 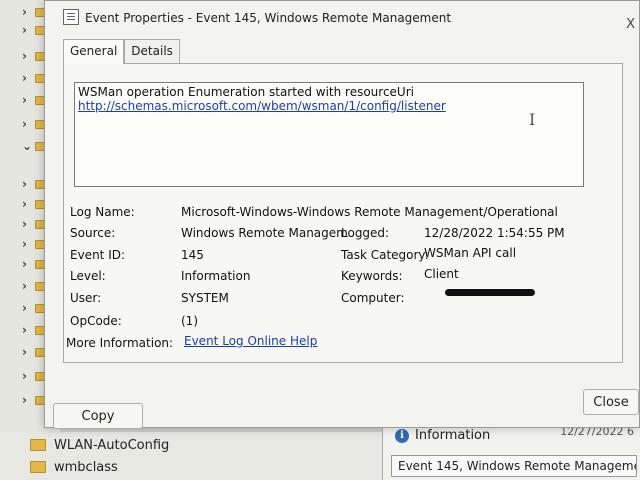 What do you see at coordinates (189, 321) in the screenshot?
I see `opcode-value: (1)` at bounding box center [189, 321].